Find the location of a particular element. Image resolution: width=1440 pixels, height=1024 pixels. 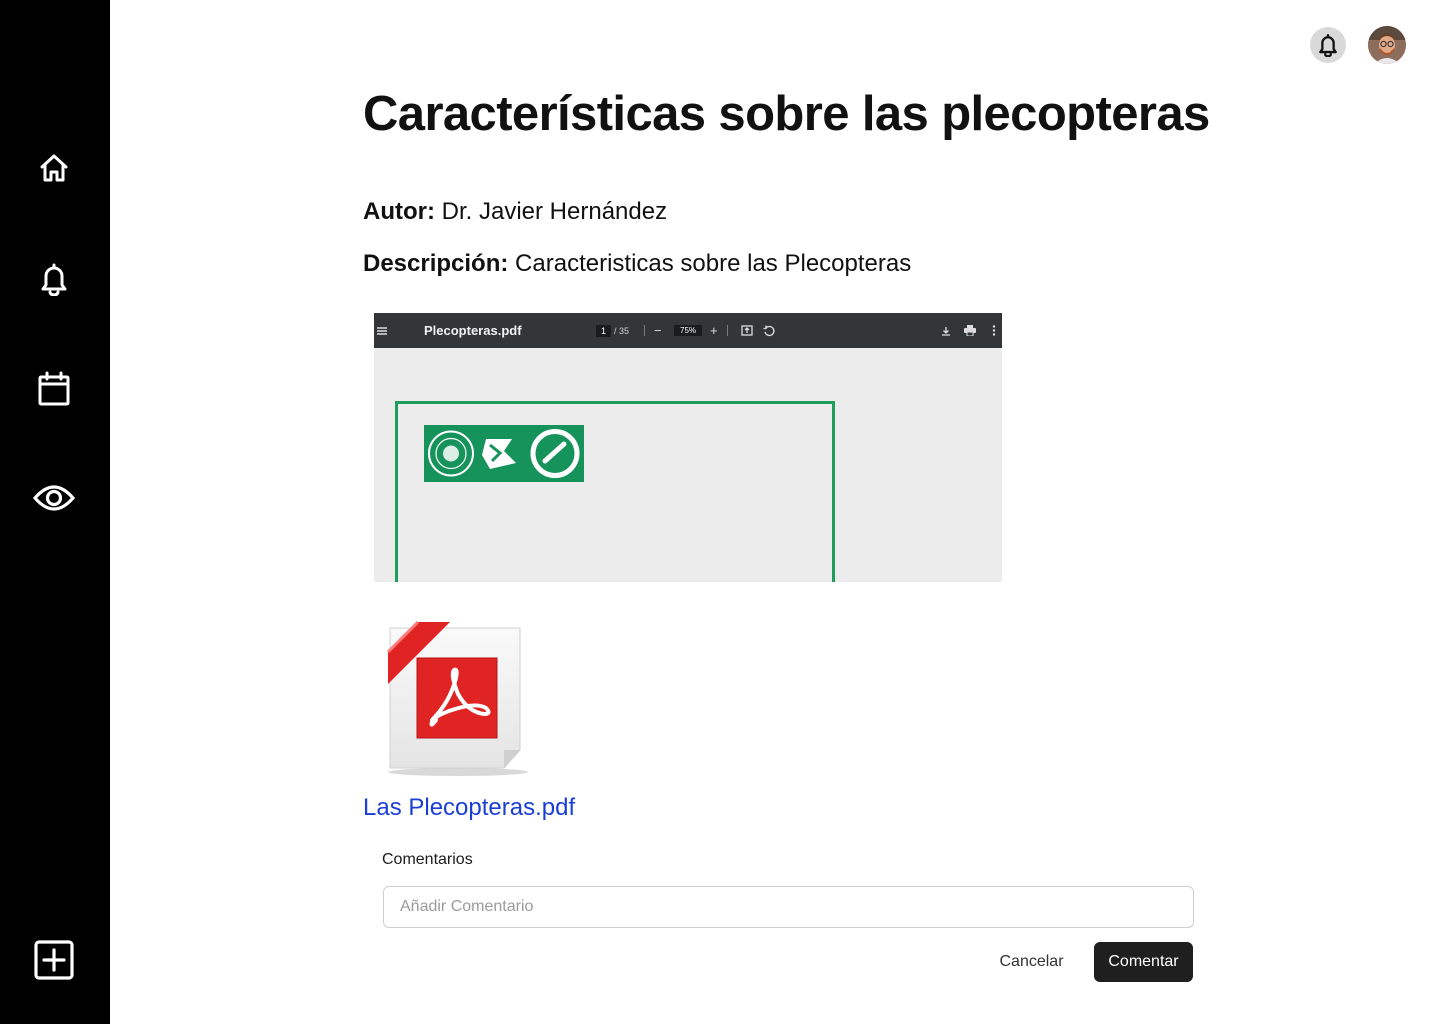

sidebar-item-calendar is located at coordinates (54, 389).